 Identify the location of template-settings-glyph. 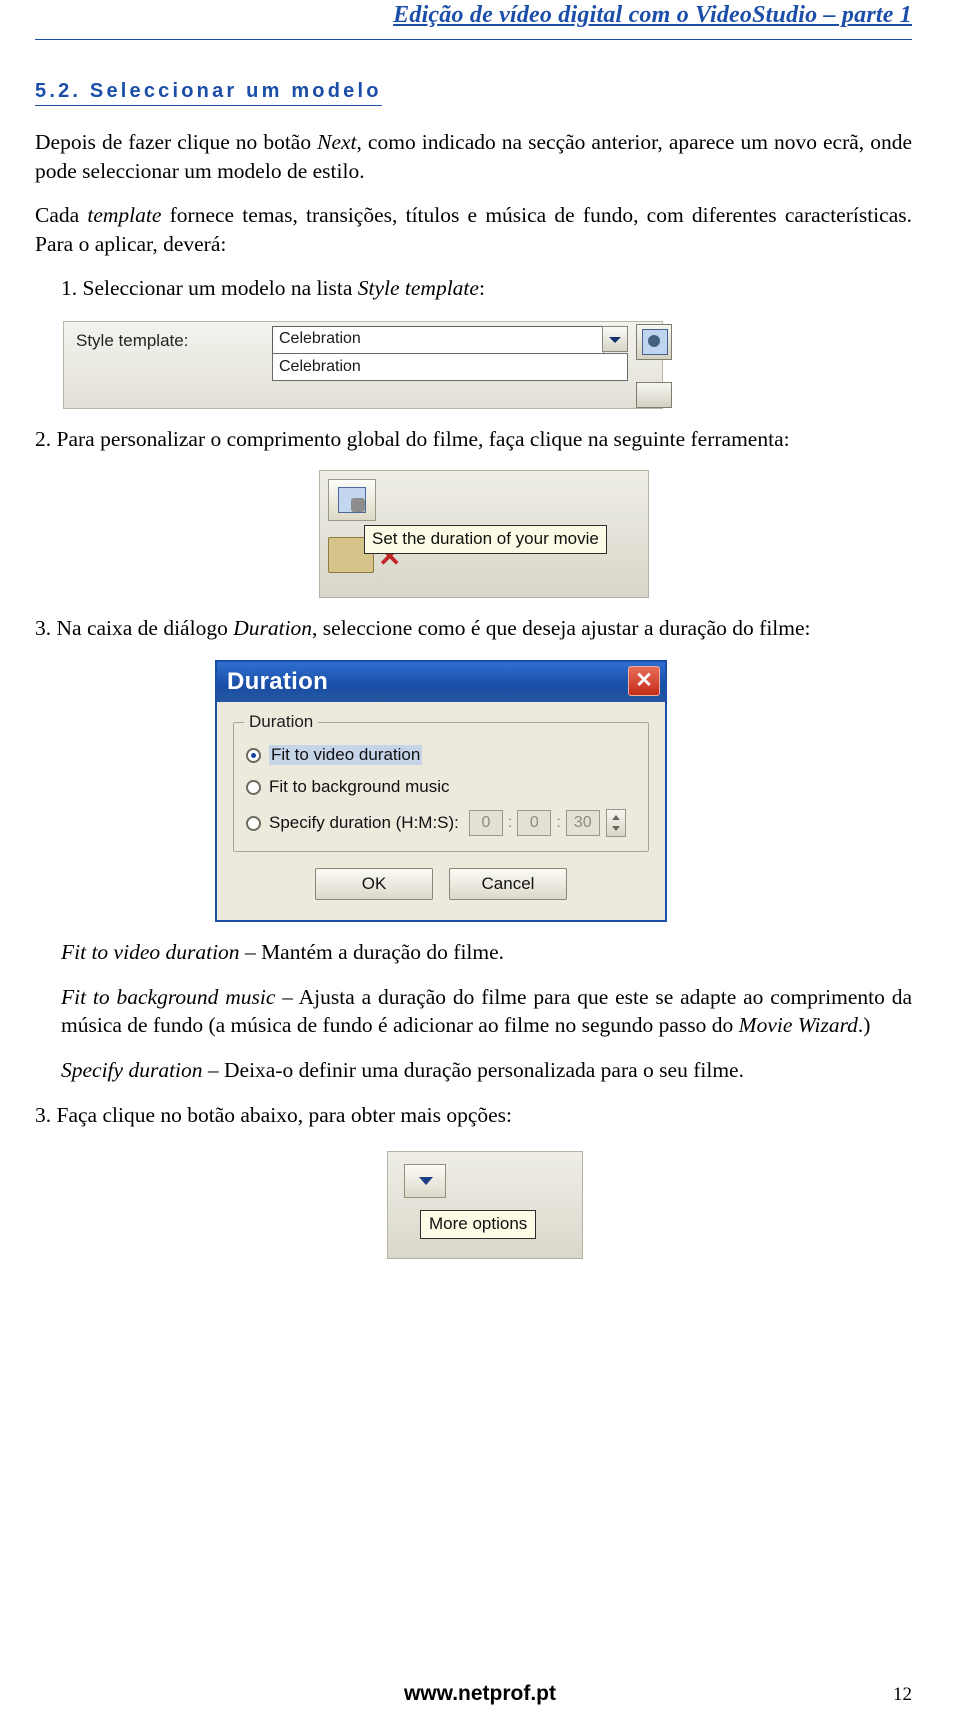
(655, 341).